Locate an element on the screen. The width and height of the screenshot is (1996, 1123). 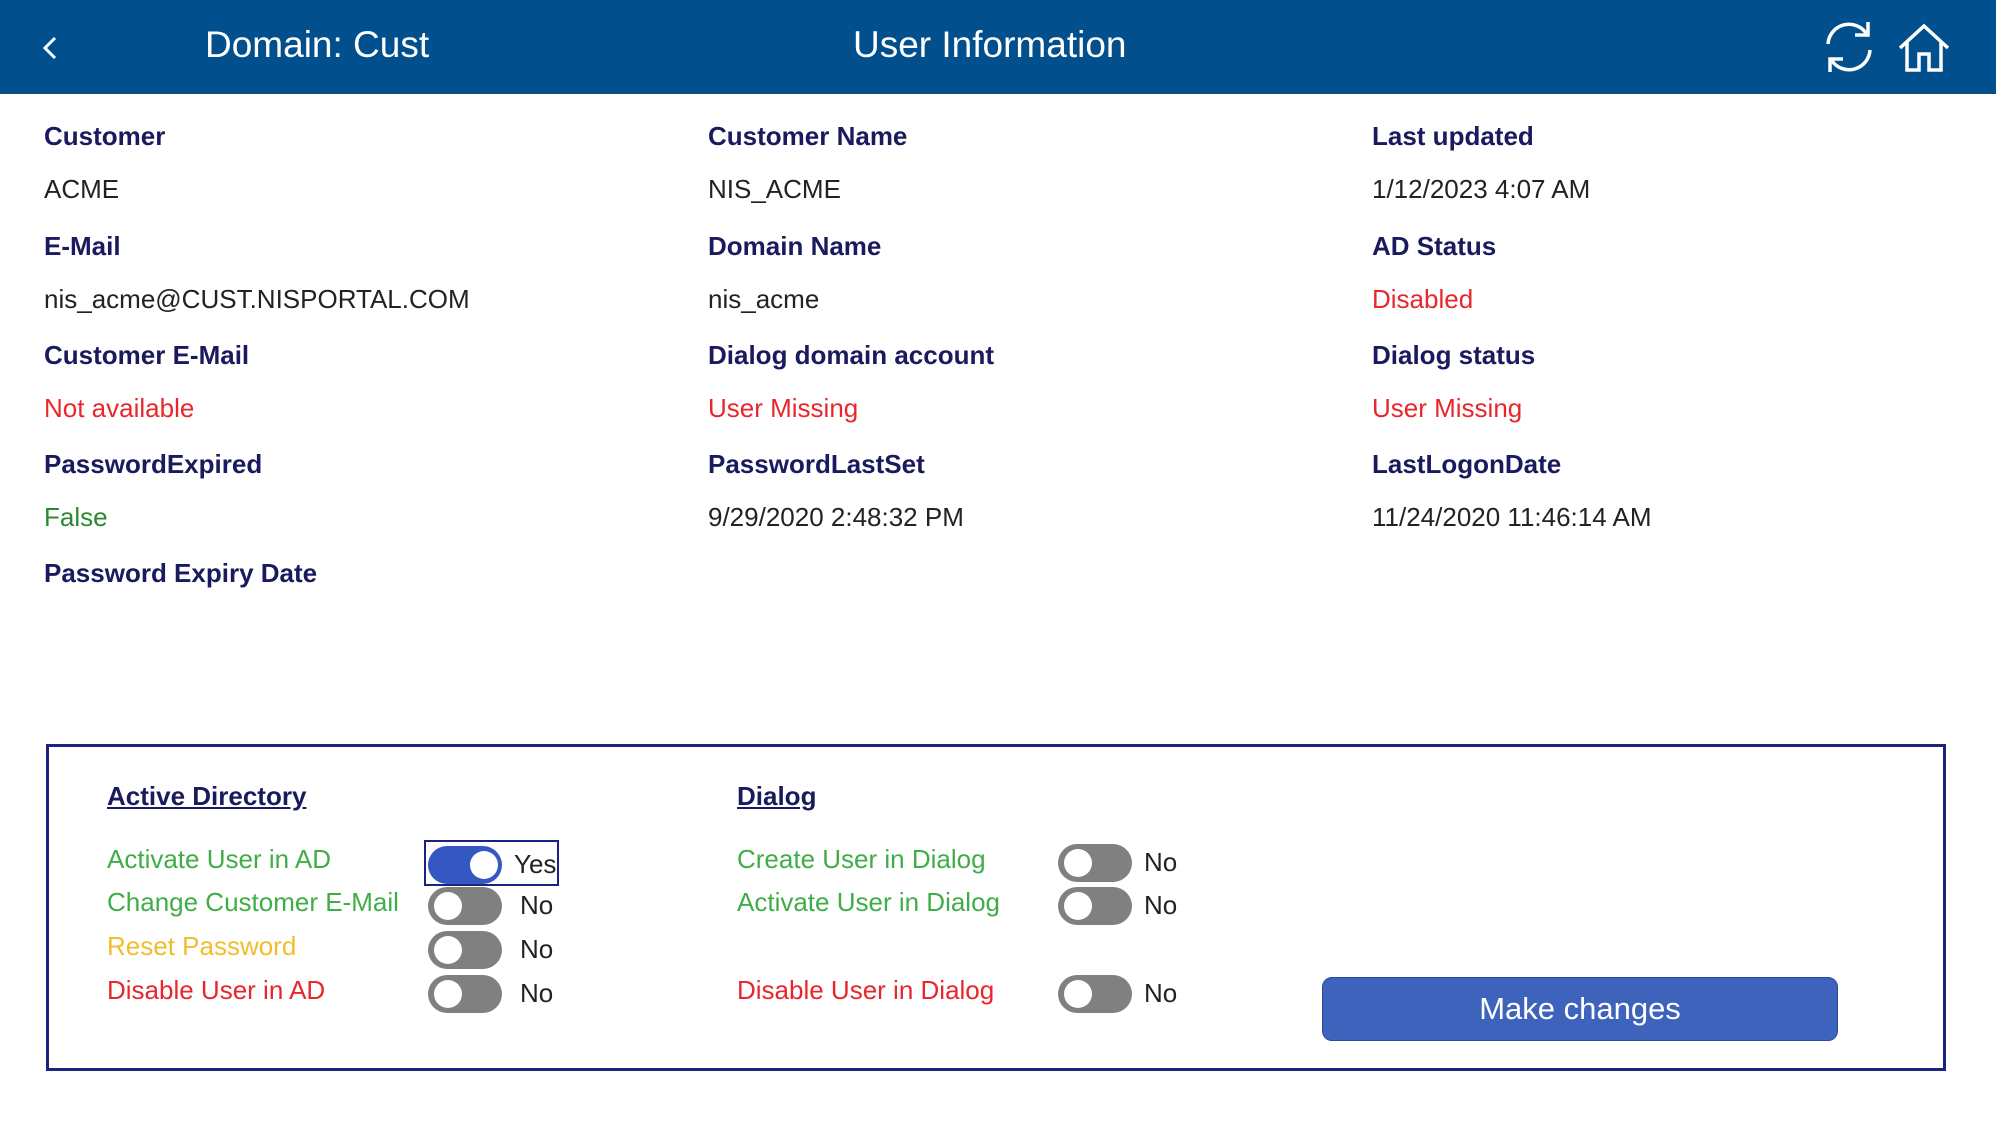
activate-user-dialog-label: Activate User in Dialog is located at coordinates (868, 902).